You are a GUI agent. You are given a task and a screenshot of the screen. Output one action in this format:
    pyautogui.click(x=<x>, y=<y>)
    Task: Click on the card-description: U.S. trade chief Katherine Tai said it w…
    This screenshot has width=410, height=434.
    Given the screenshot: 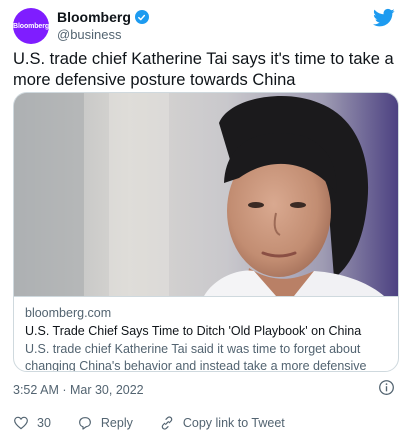 What is the action you would take?
    pyautogui.click(x=196, y=357)
    